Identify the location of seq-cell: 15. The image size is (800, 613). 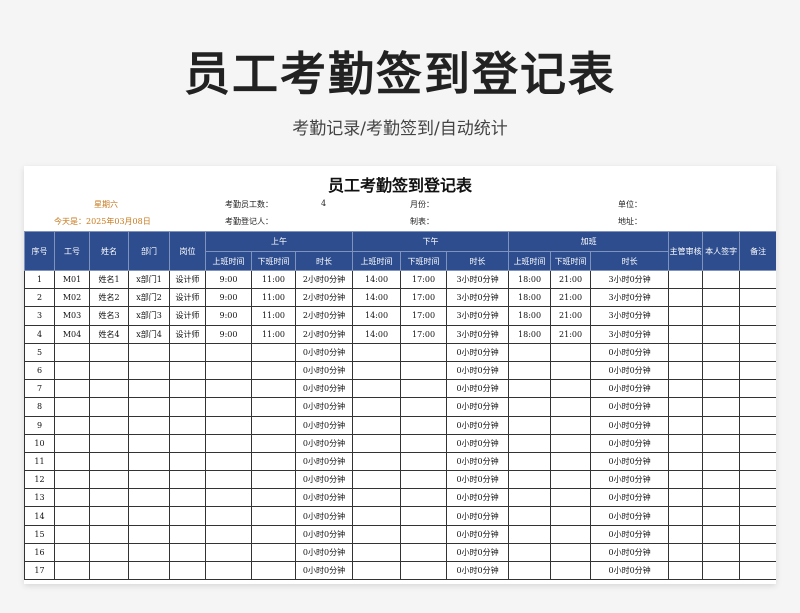
(39, 534).